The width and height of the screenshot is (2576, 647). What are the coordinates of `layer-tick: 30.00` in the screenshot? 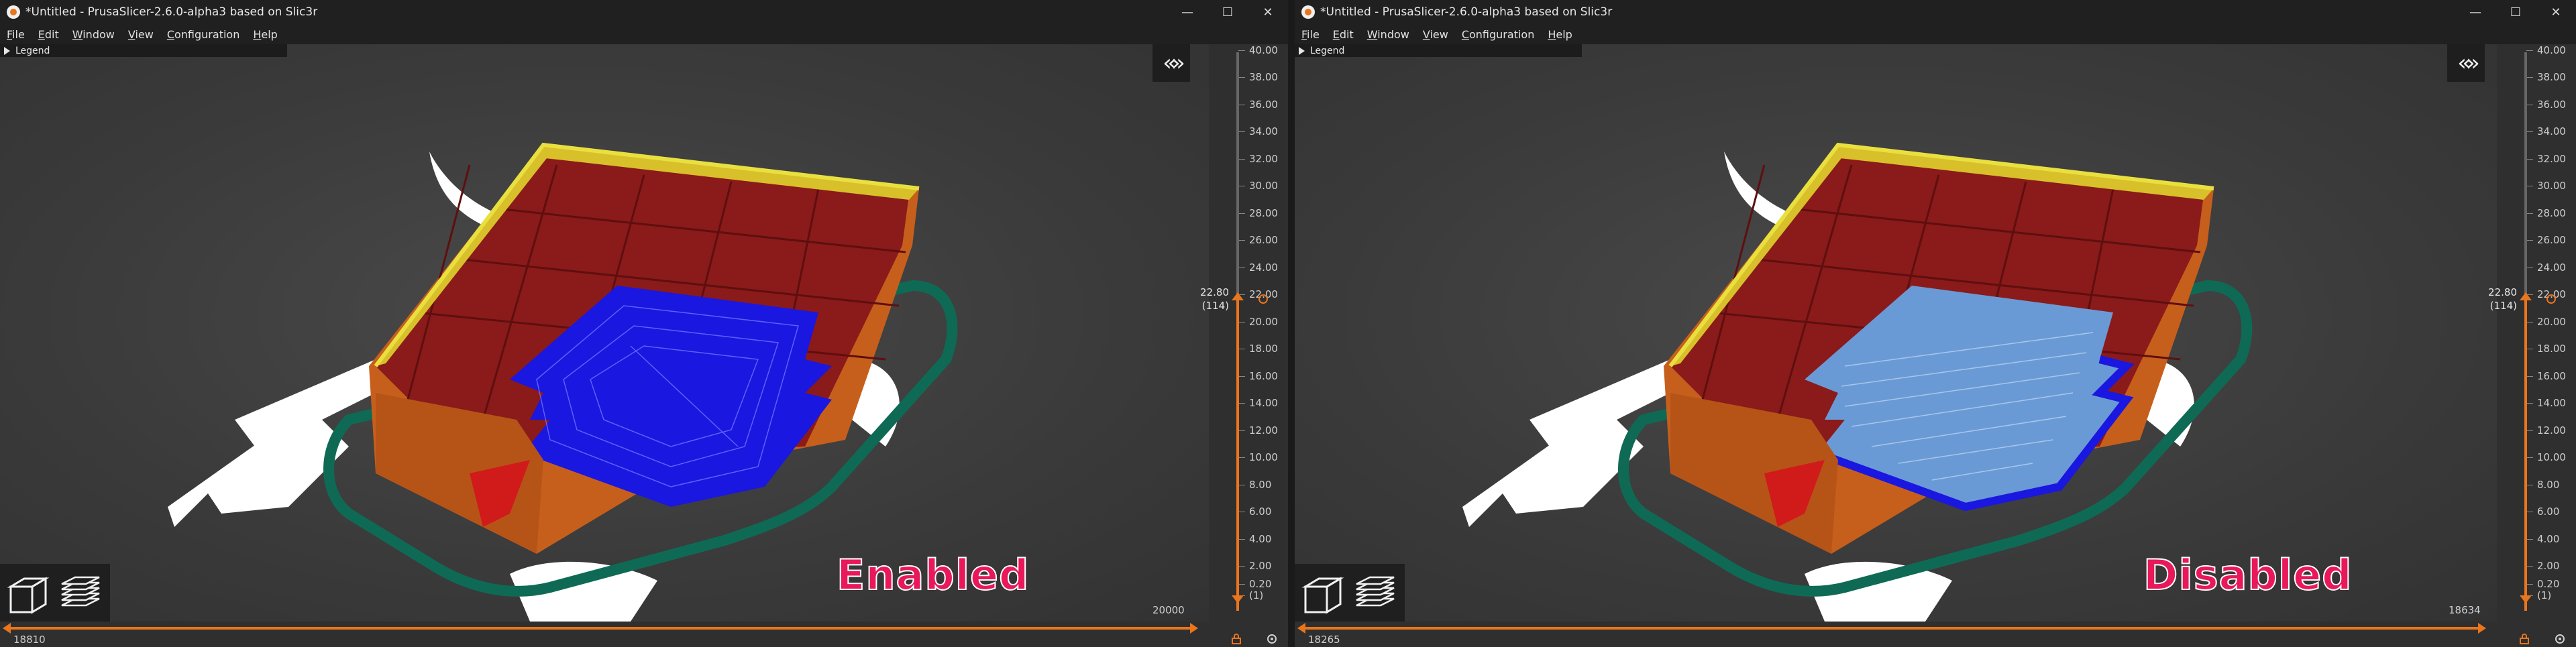 It's located at (2551, 186).